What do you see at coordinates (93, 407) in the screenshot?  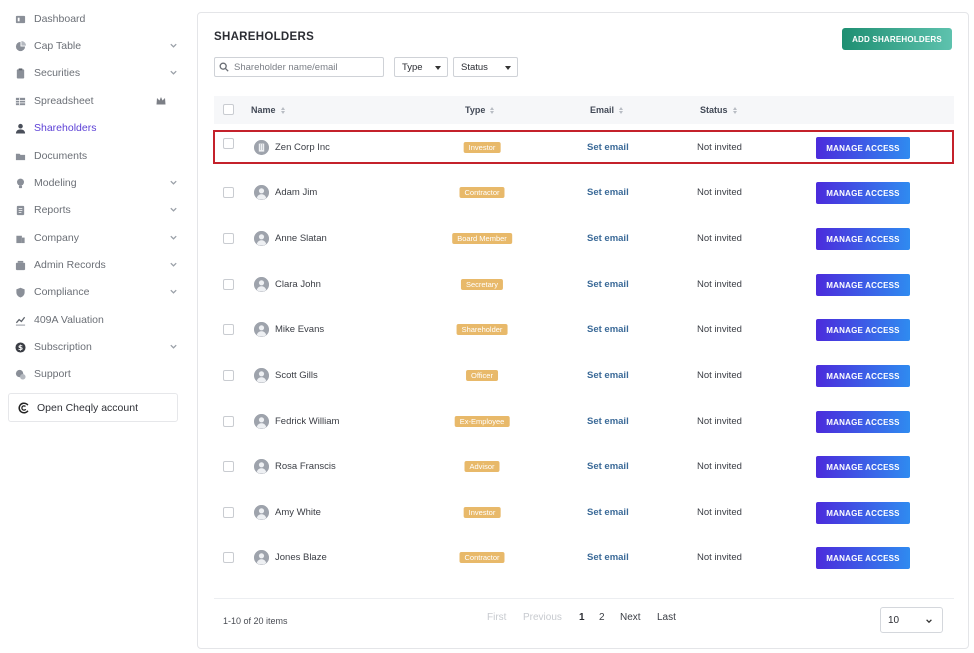 I see `open-cheqly-account-button: Open Cheqly account` at bounding box center [93, 407].